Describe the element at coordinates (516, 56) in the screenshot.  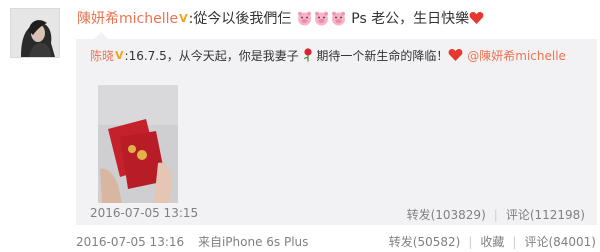
I see `mention-link: @陳妍希michelle` at that location.